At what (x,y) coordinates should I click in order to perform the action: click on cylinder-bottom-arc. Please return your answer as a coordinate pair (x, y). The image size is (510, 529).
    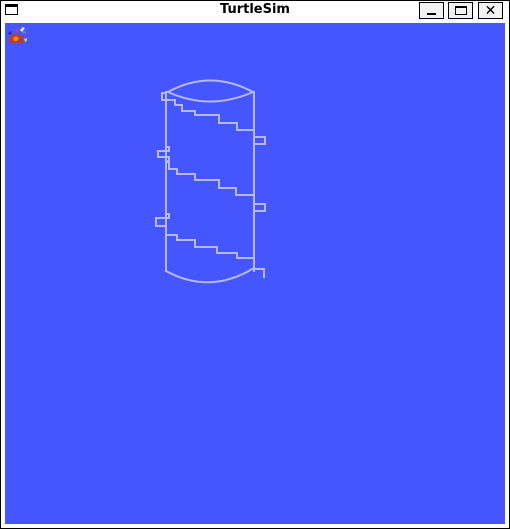
    Looking at the image, I should click on (210, 275).